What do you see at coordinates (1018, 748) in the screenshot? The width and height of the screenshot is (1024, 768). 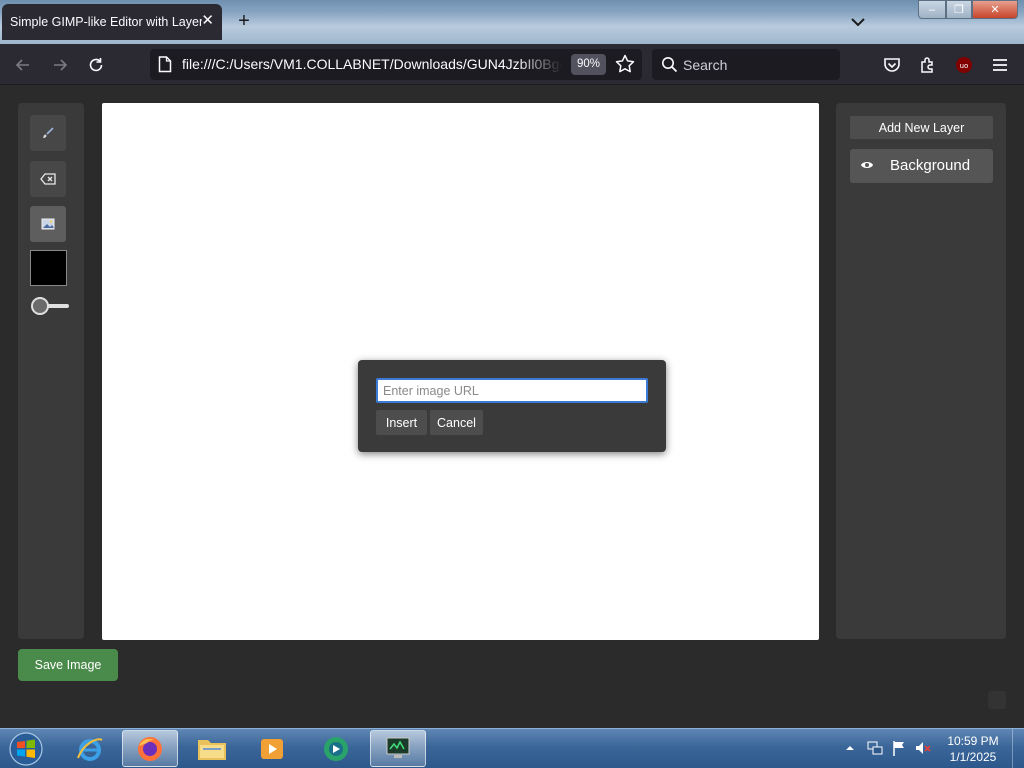 I see `show-desktop-button` at bounding box center [1018, 748].